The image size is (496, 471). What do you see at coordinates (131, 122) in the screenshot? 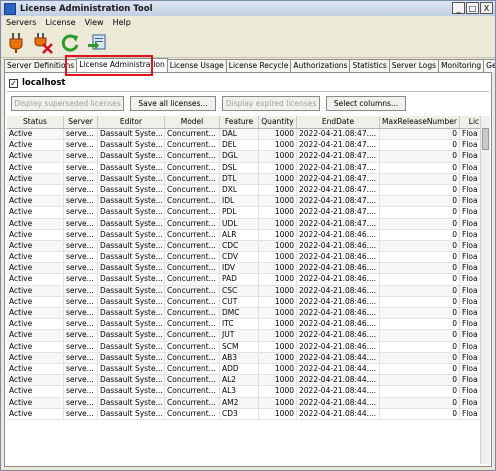
I see `column-header: Editor` at bounding box center [131, 122].